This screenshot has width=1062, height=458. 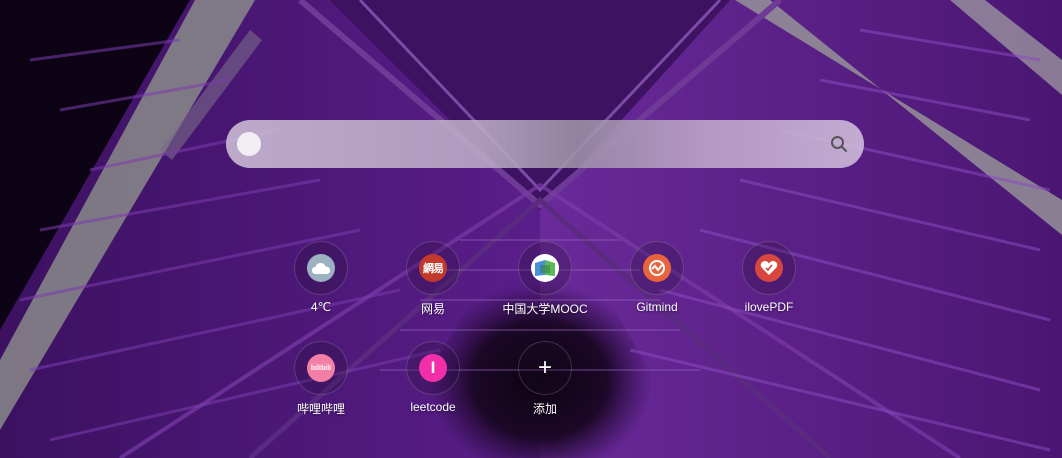 I want to click on ilovepdf-heart-icon, so click(x=769, y=268).